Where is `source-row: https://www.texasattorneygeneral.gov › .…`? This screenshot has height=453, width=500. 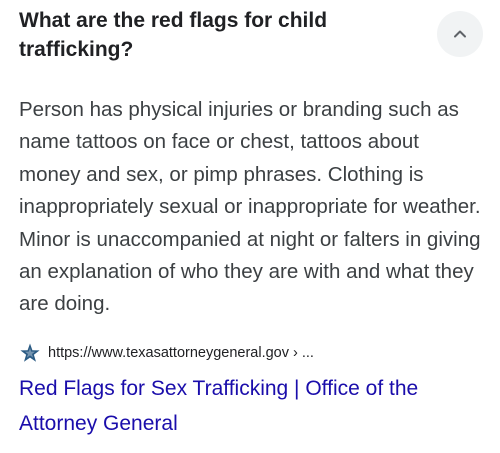
source-row: https://www.texasattorneygeneral.gov › .… is located at coordinates (166, 353).